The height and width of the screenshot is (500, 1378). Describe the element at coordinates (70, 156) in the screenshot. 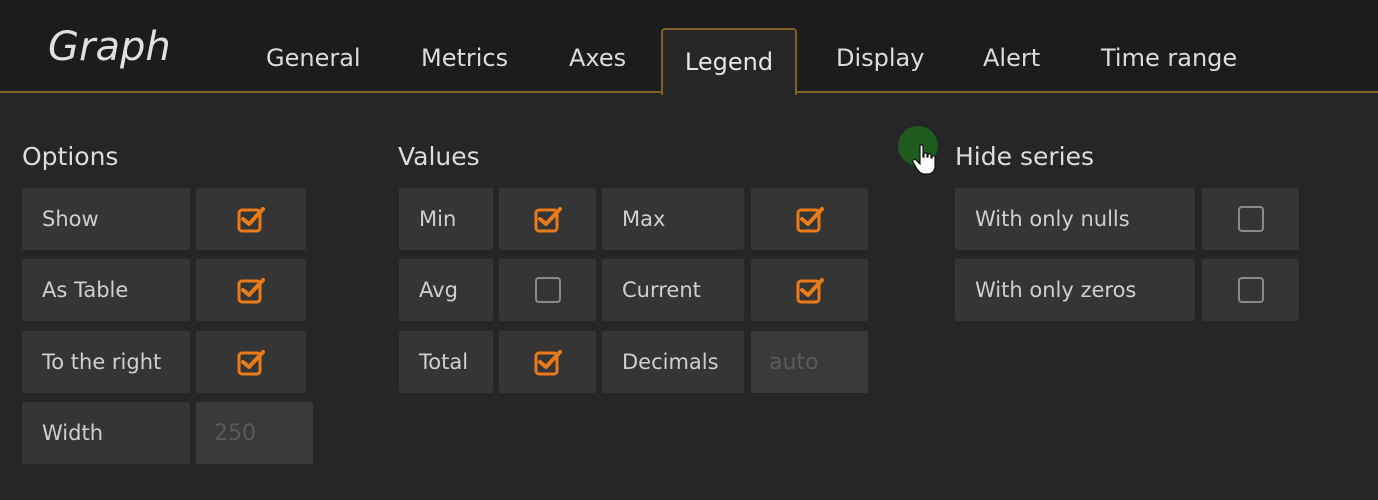

I see `options-section-title: Options` at that location.